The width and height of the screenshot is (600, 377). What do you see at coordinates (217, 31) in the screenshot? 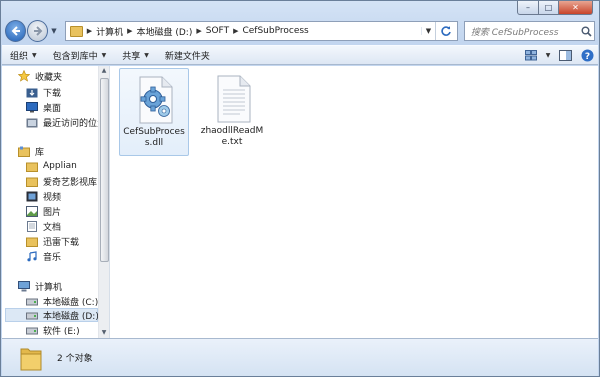
I see `breadcrumb-soft: SOFT` at bounding box center [217, 31].